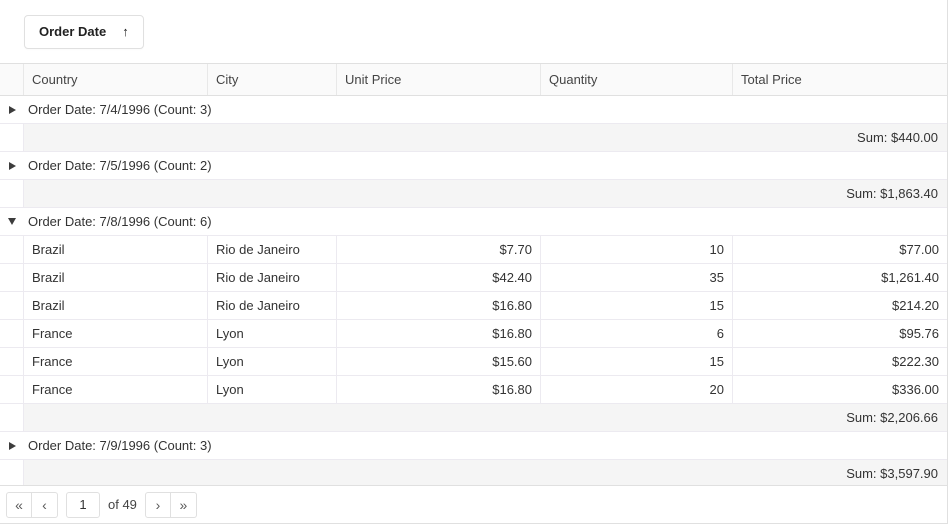 The width and height of the screenshot is (950, 525). Describe the element at coordinates (439, 277) in the screenshot. I see `cell-unit_price: $42.40` at that location.